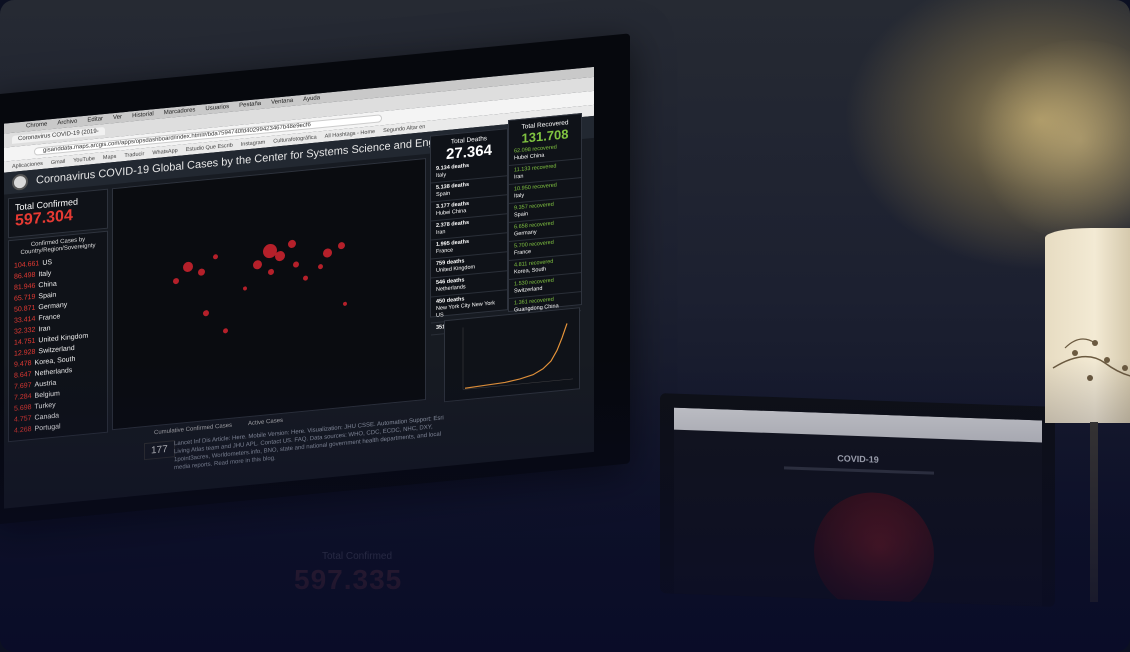 The width and height of the screenshot is (1130, 652). What do you see at coordinates (95, 120) in the screenshot?
I see `menu-item: Editar` at bounding box center [95, 120].